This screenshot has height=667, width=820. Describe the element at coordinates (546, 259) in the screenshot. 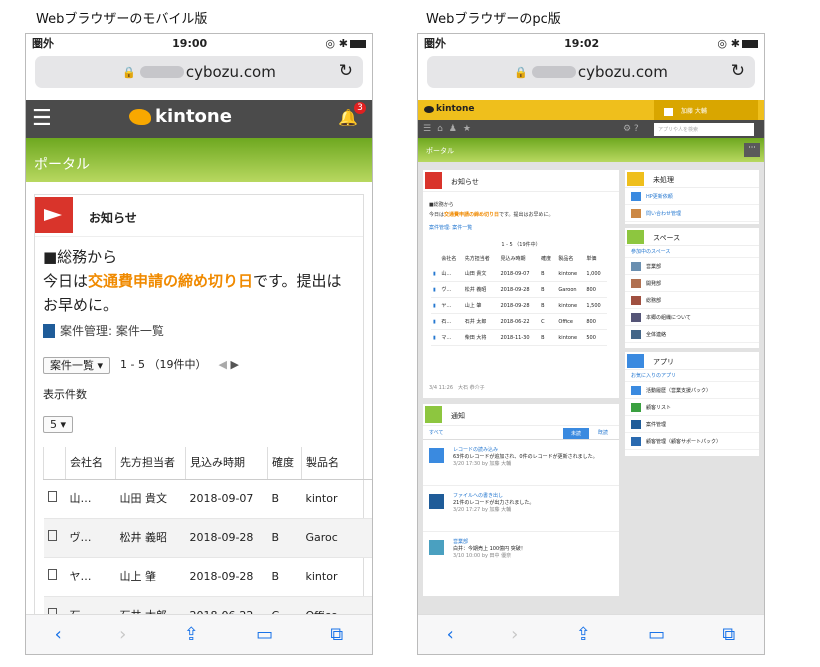

I see `col-header: 確度` at that location.